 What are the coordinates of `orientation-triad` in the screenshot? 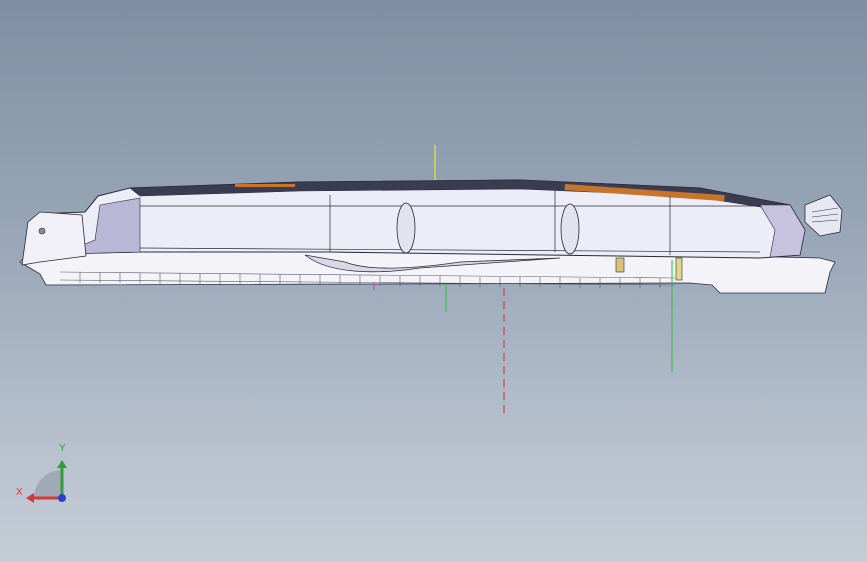 It's located at (47, 475).